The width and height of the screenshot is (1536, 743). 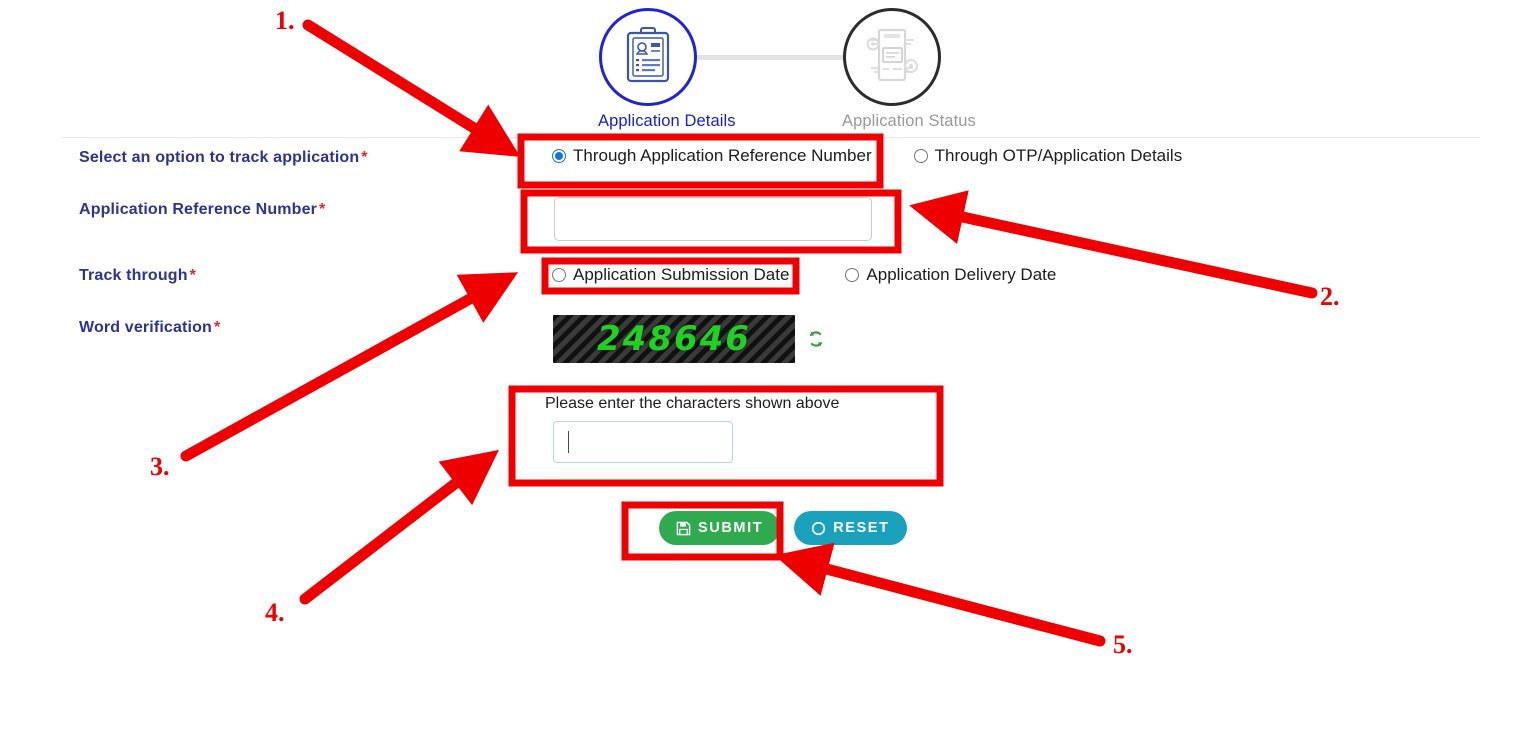 I want to click on annotation-marker-4: 4., so click(x=275, y=612).